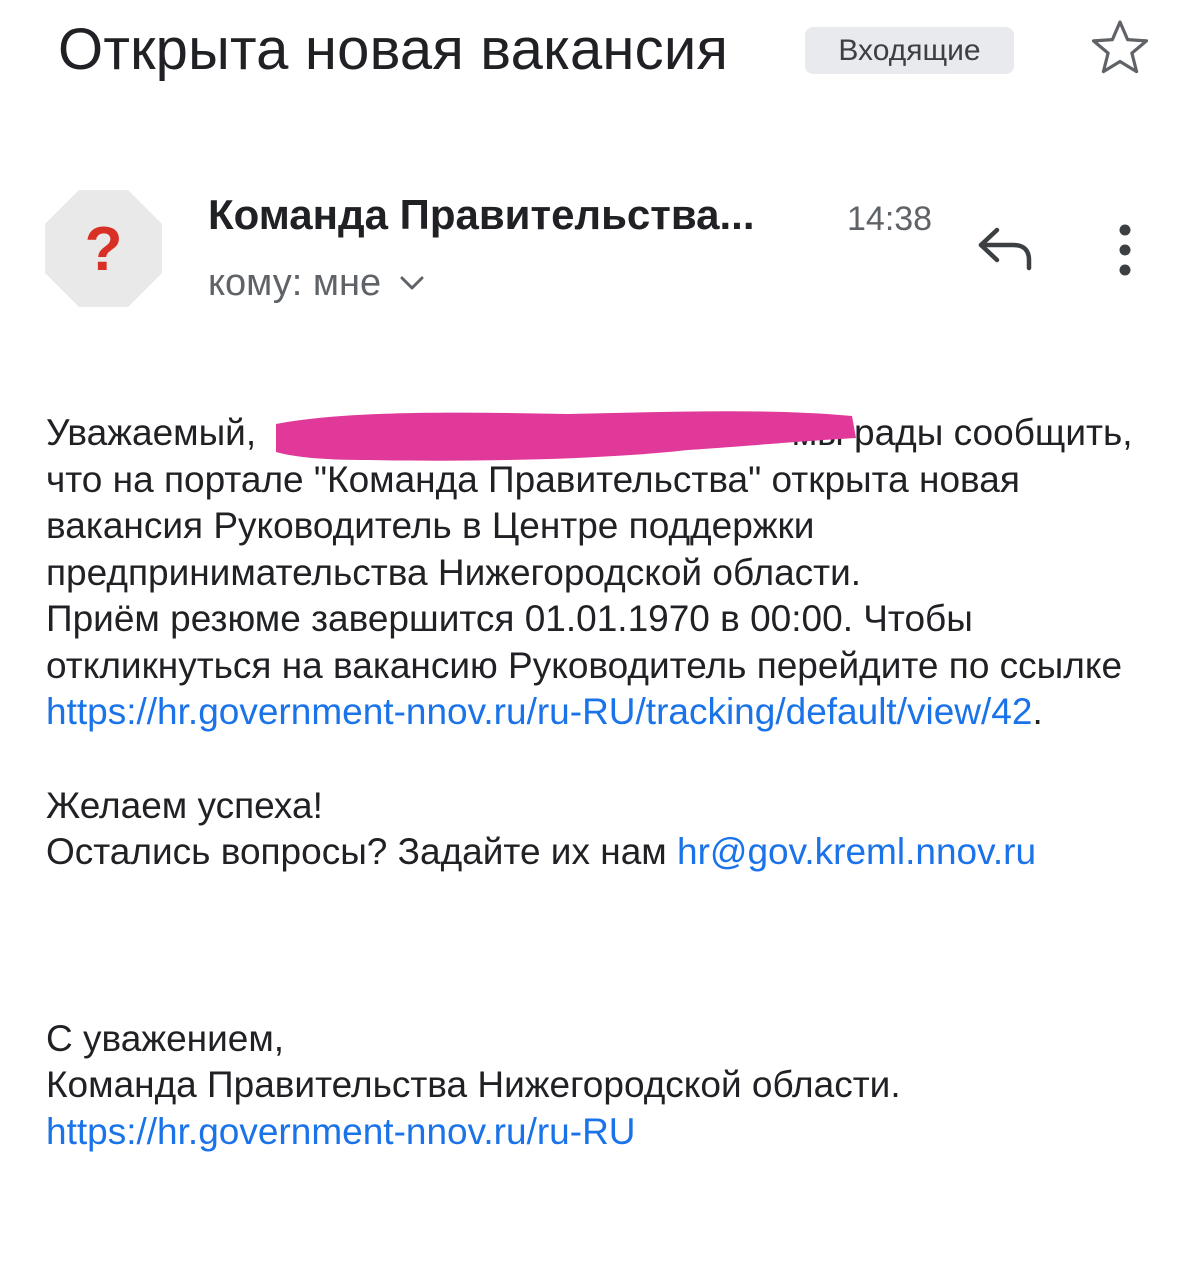 Image resolution: width=1189 pixels, height=1280 pixels. I want to click on avatar: ?, so click(103, 248).